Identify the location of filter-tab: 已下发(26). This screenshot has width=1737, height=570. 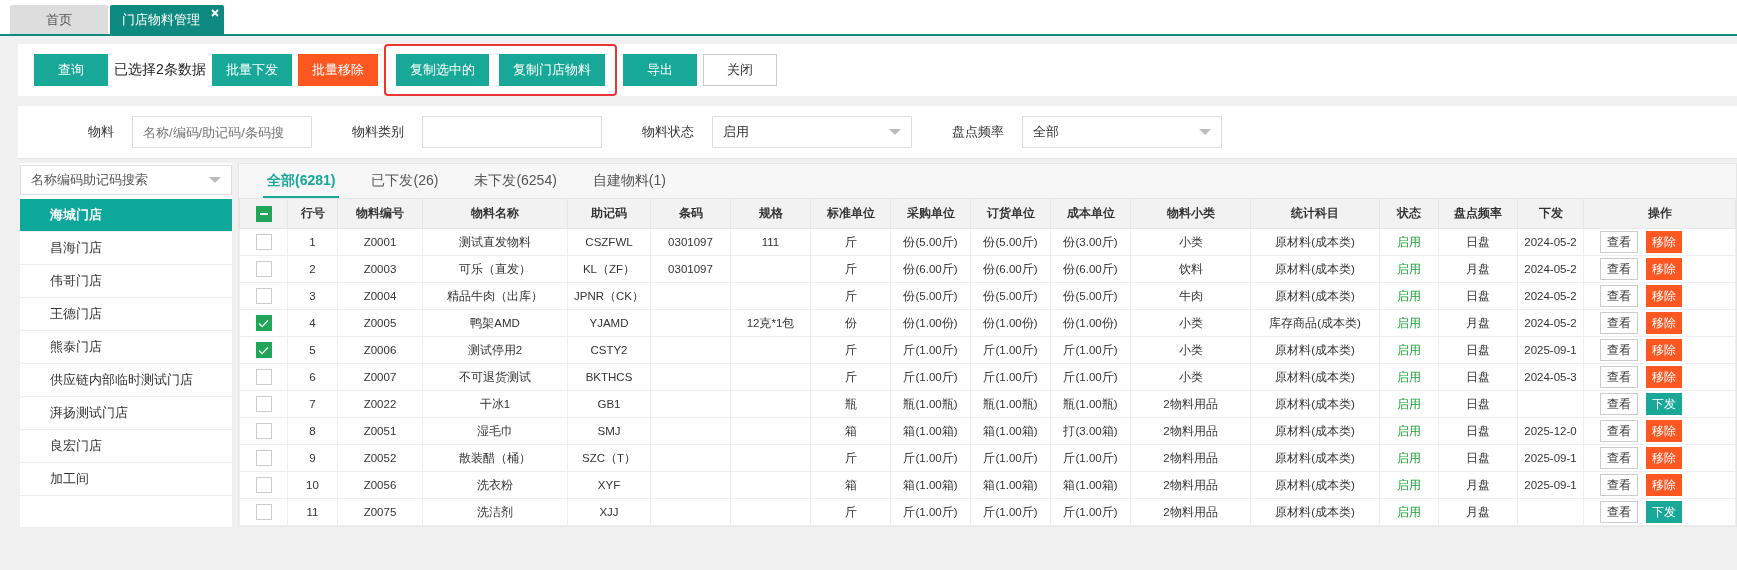
(405, 185).